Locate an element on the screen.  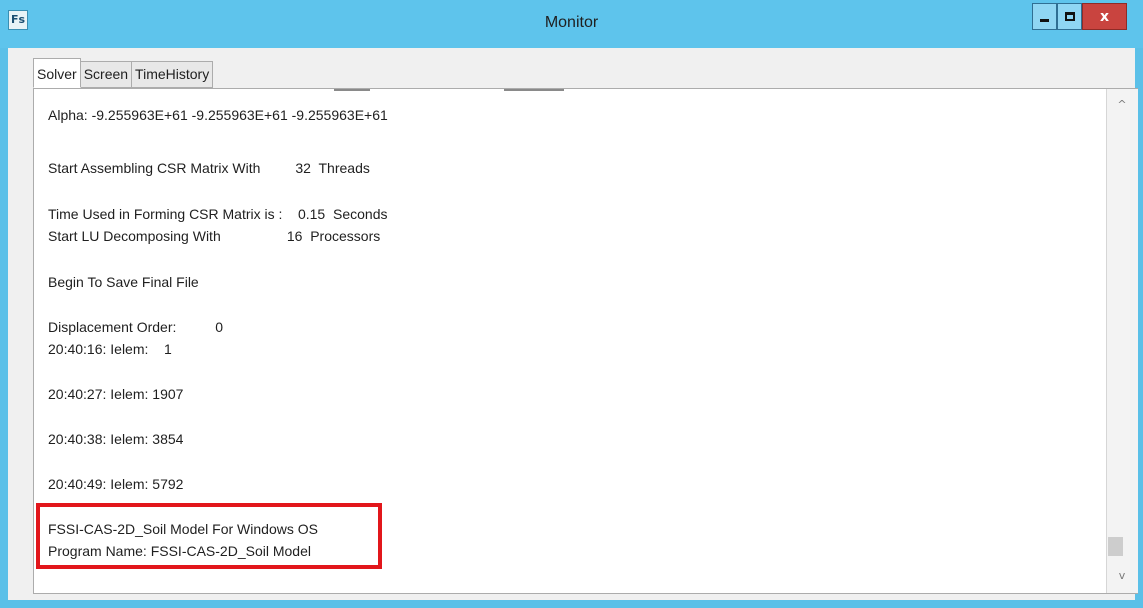
close-button: x is located at coordinates (1104, 16).